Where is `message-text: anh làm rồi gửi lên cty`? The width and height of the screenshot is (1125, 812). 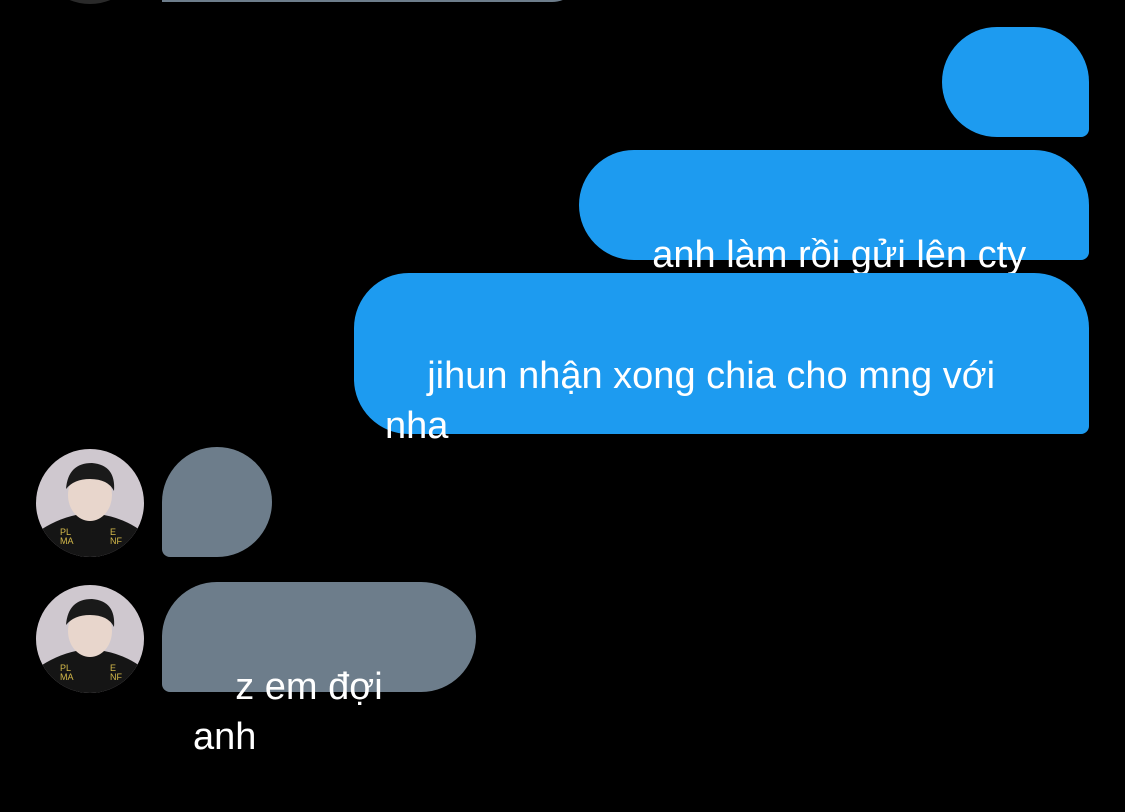
message-text: anh làm rồi gửi lên cty is located at coordinates (839, 255).